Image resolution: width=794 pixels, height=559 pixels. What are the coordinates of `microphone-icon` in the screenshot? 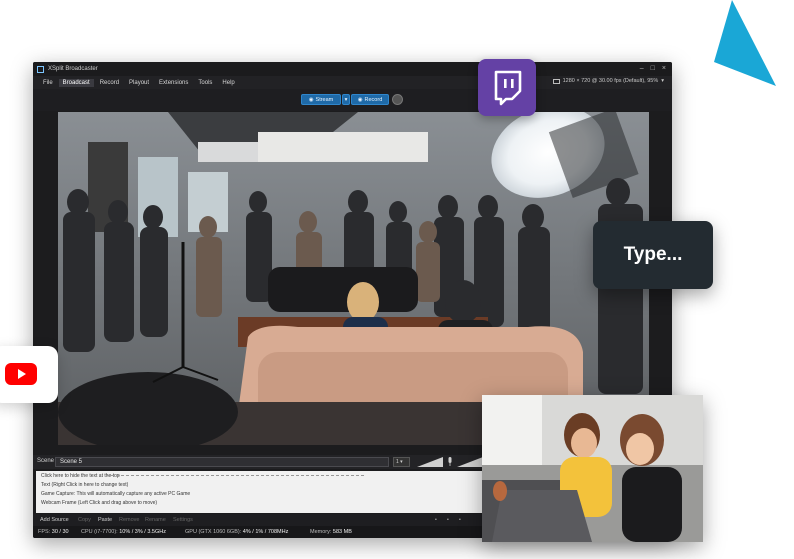 It's located at (450, 461).